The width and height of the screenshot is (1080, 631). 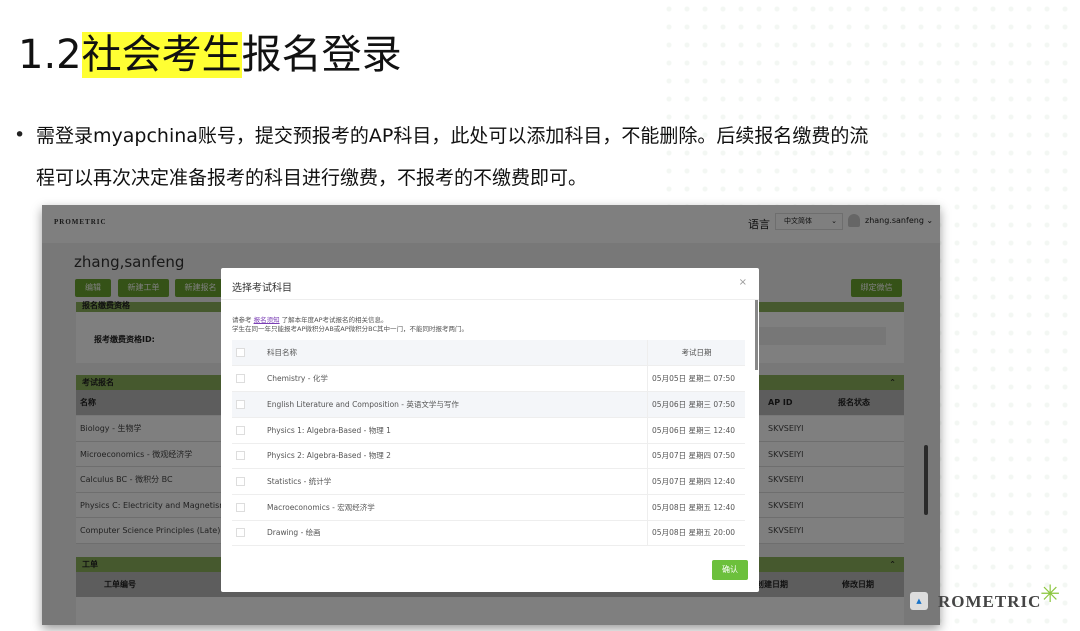 What do you see at coordinates (267, 320) in the screenshot?
I see `registration-notice-link: 报名须知` at bounding box center [267, 320].